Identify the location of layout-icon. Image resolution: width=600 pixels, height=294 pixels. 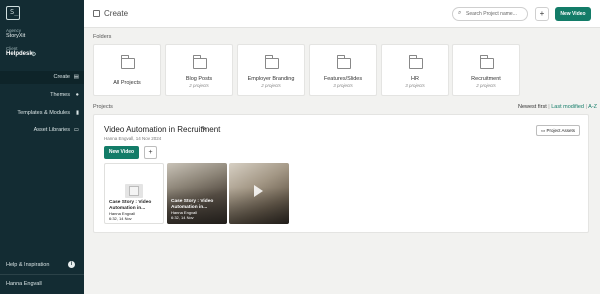
(96, 13).